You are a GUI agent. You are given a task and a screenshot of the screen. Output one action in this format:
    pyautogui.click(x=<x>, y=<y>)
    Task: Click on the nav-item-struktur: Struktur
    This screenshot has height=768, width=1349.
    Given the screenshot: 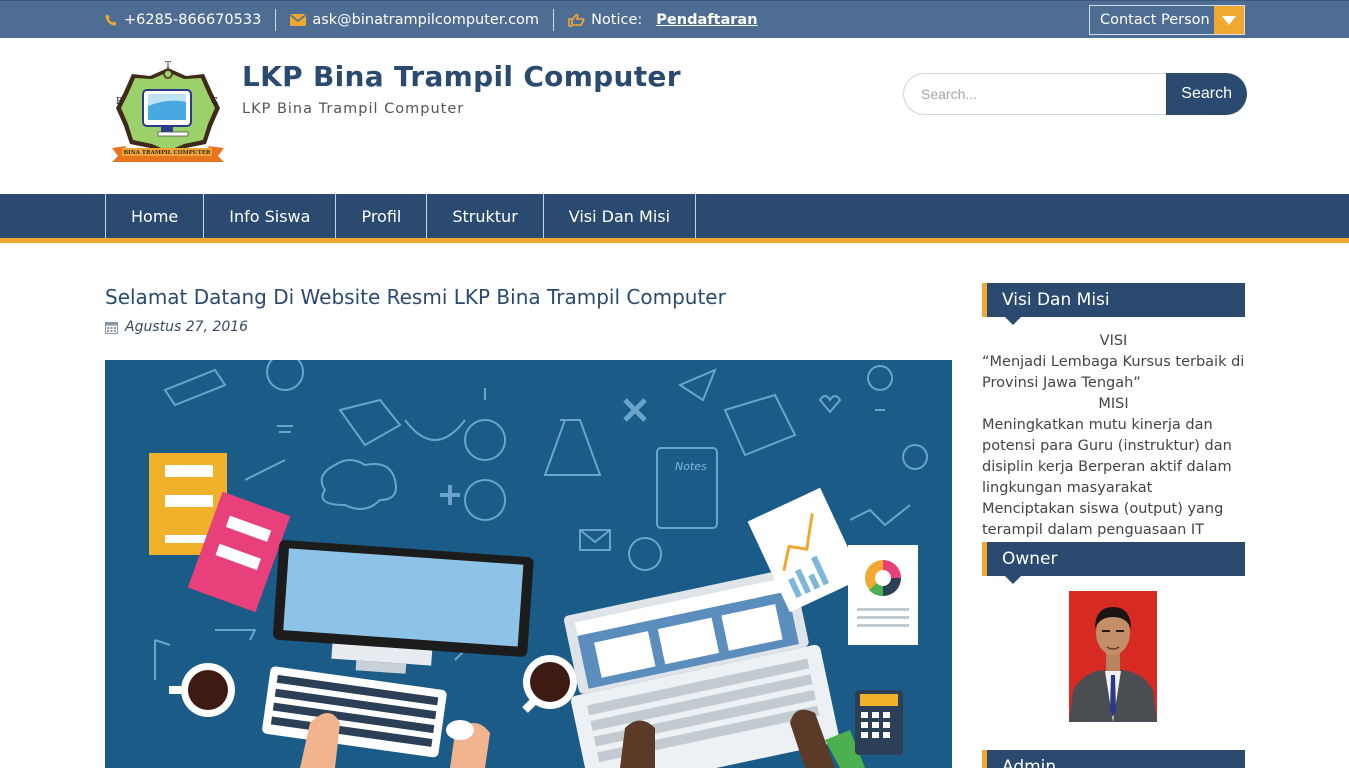 What is the action you would take?
    pyautogui.click(x=485, y=216)
    